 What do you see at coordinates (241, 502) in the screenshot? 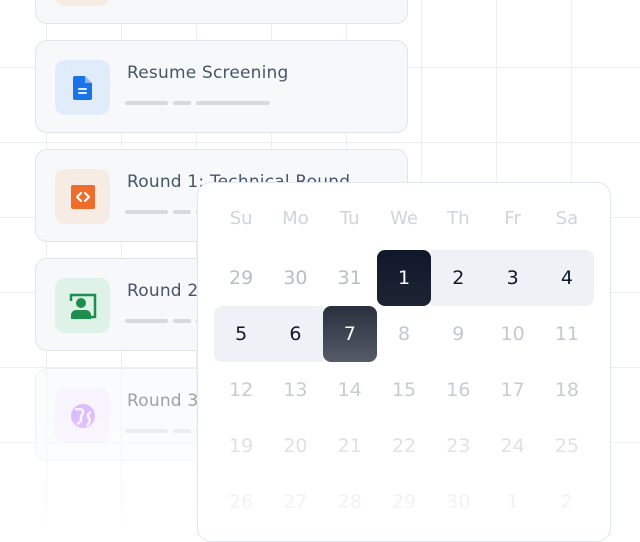
I see `day-cell: 26` at bounding box center [241, 502].